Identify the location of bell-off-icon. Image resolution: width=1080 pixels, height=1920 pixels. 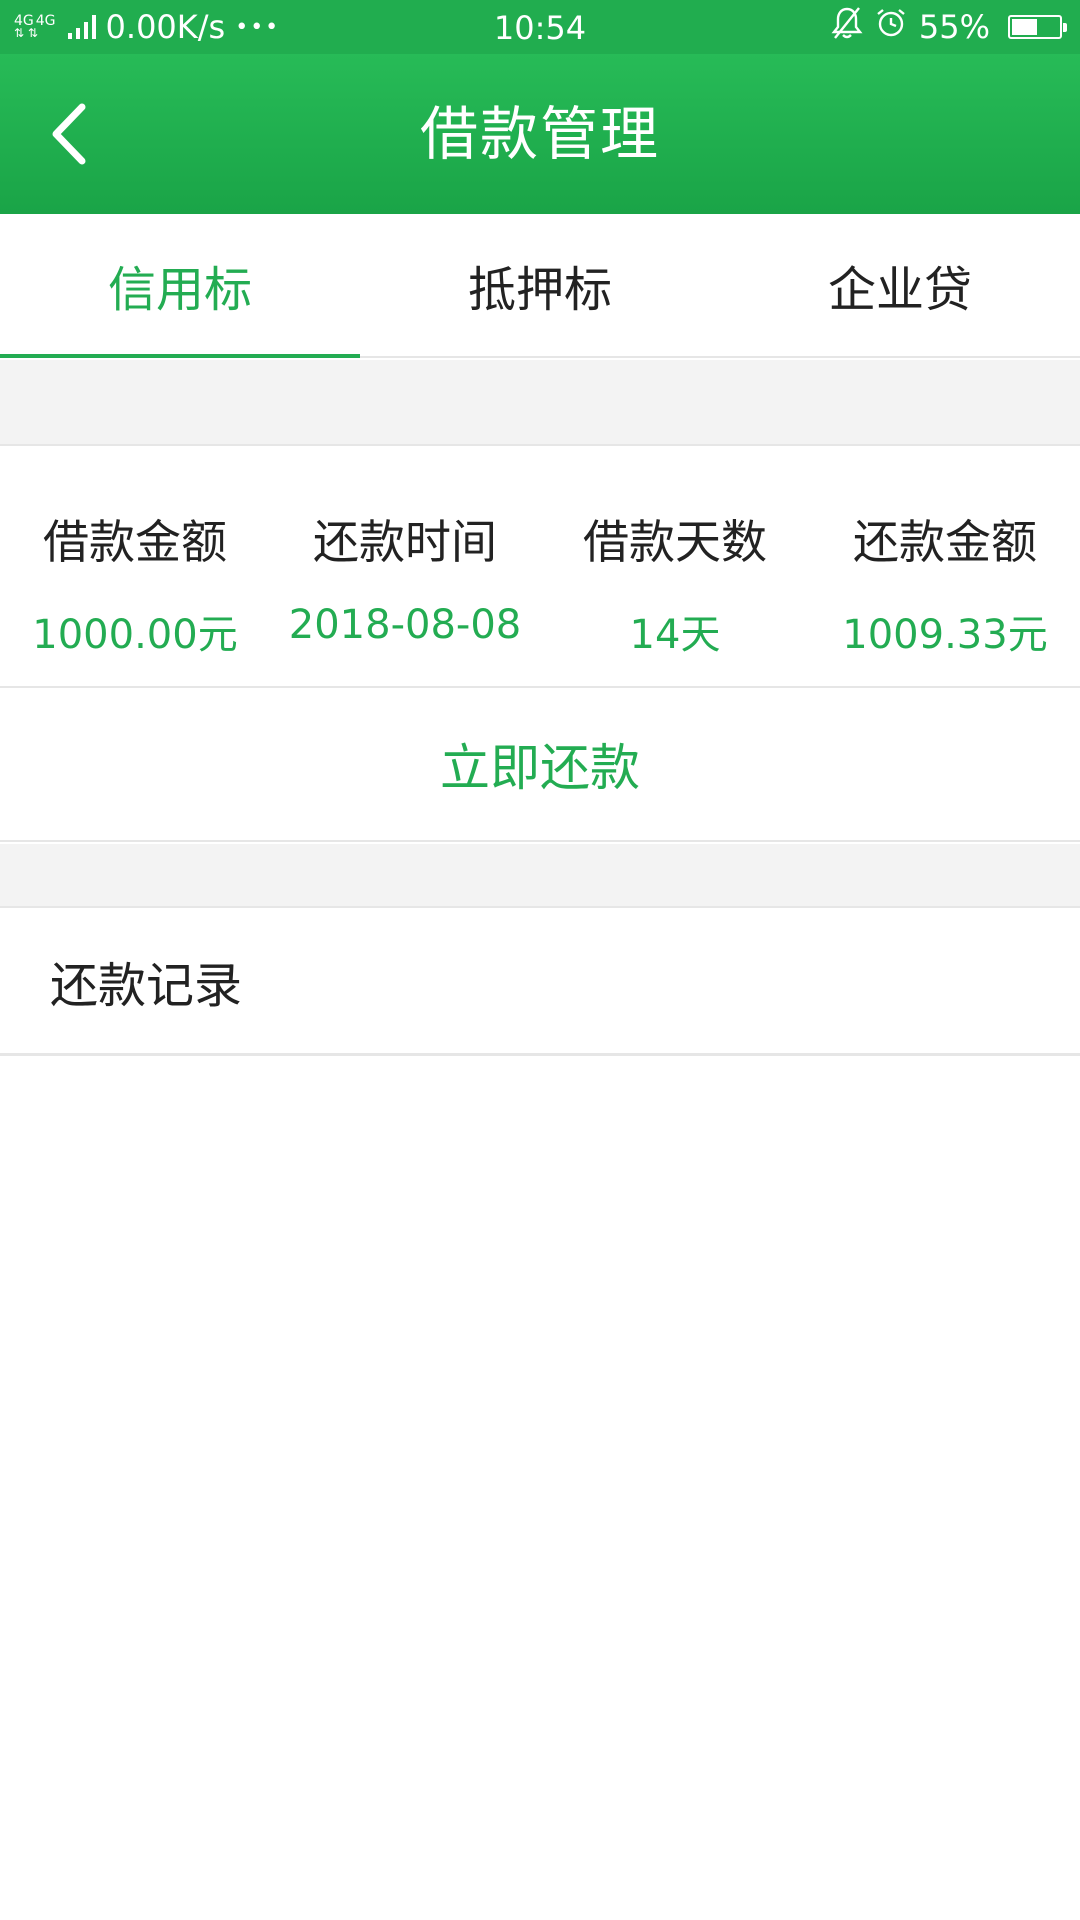
(847, 27).